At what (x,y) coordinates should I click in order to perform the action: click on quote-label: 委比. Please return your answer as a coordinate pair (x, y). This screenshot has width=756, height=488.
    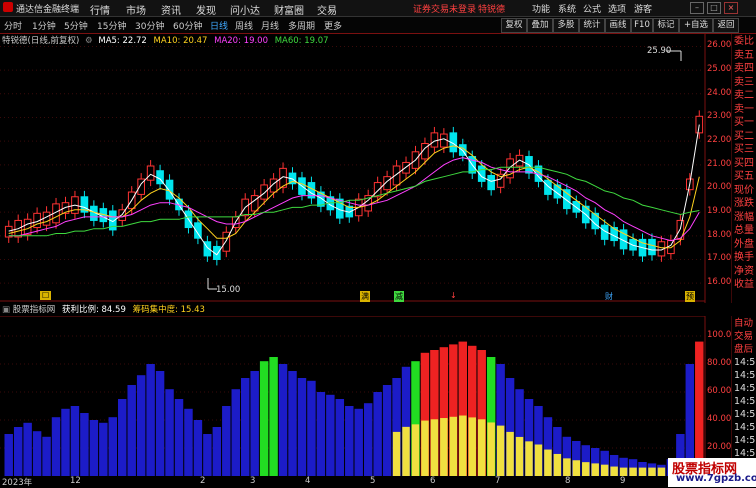
    Looking at the image, I should click on (744, 41).